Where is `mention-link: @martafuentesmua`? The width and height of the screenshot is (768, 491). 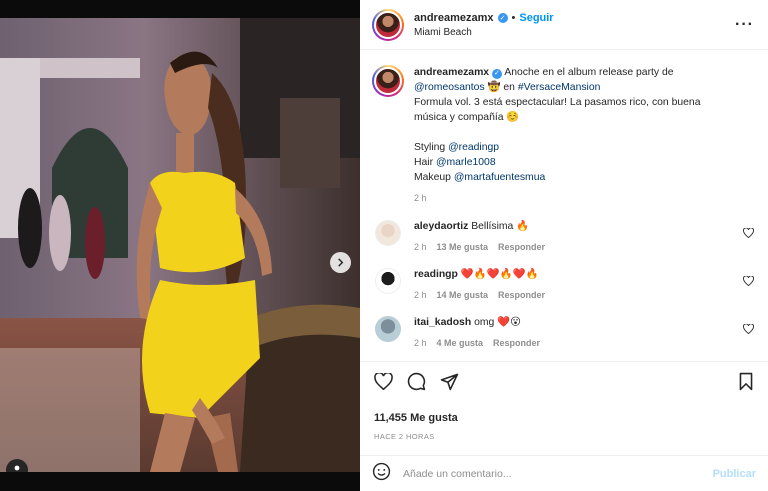 mention-link: @martafuentesmua is located at coordinates (499, 177).